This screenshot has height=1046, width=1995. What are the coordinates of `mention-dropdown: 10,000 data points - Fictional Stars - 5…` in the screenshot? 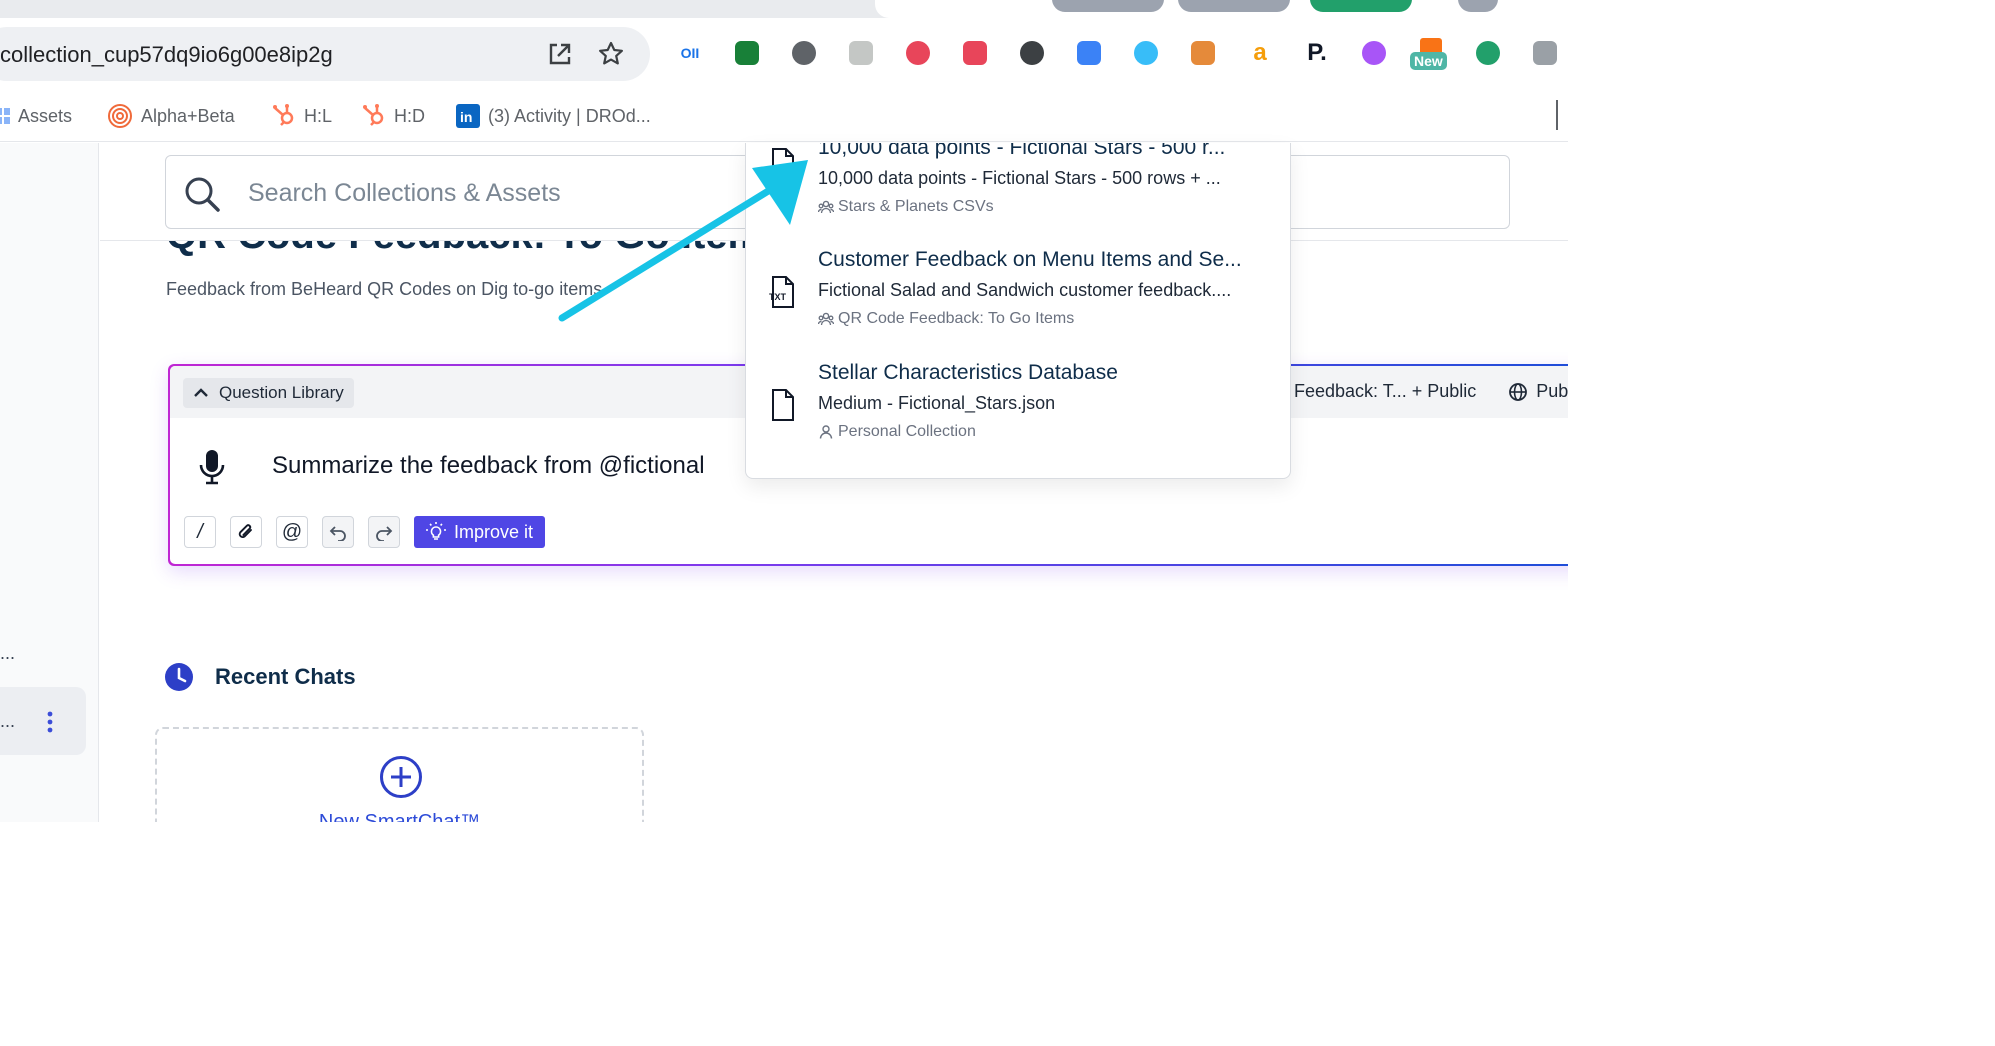 It's located at (1018, 311).